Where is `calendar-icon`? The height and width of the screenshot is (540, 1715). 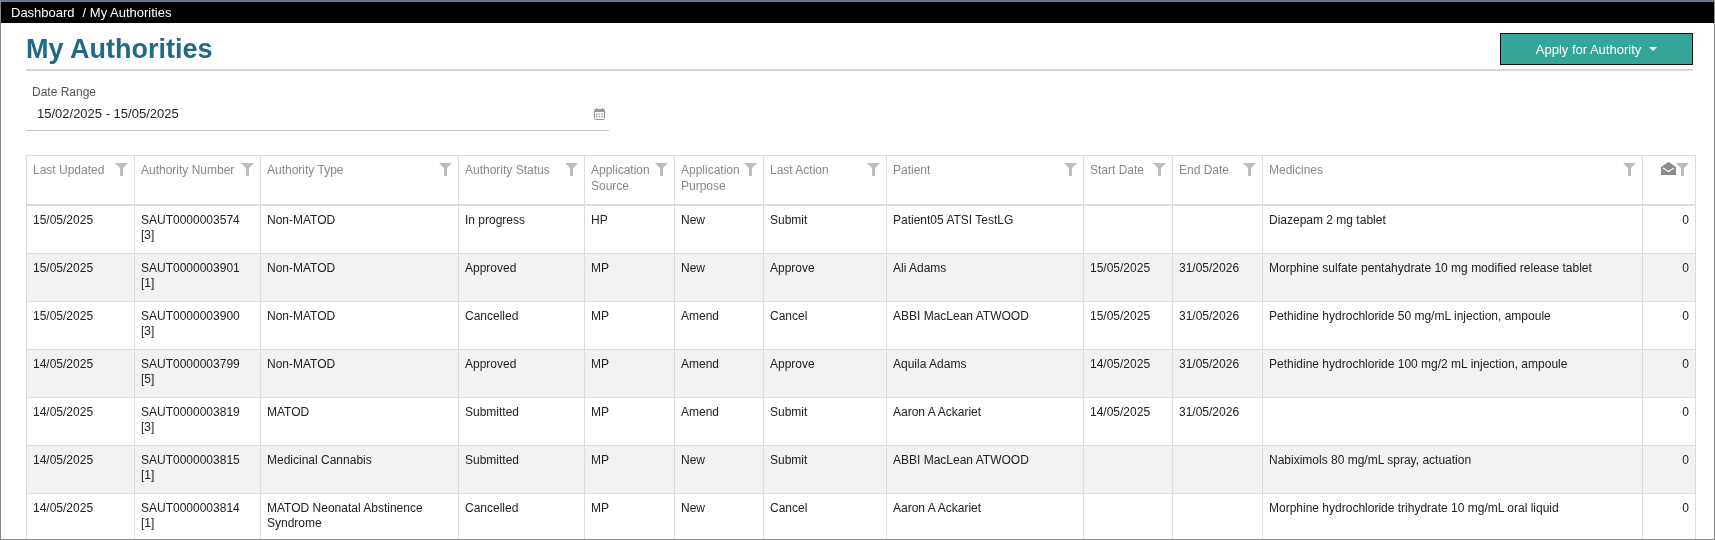
calendar-icon is located at coordinates (599, 113).